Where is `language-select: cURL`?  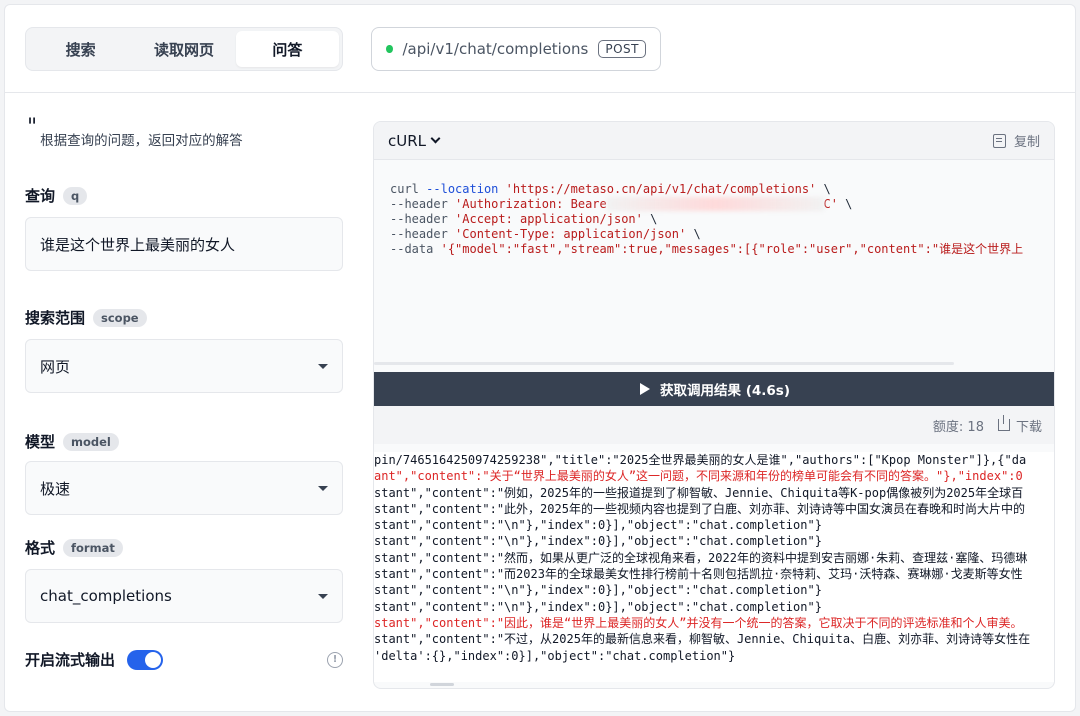
language-select: cURL is located at coordinates (414, 140).